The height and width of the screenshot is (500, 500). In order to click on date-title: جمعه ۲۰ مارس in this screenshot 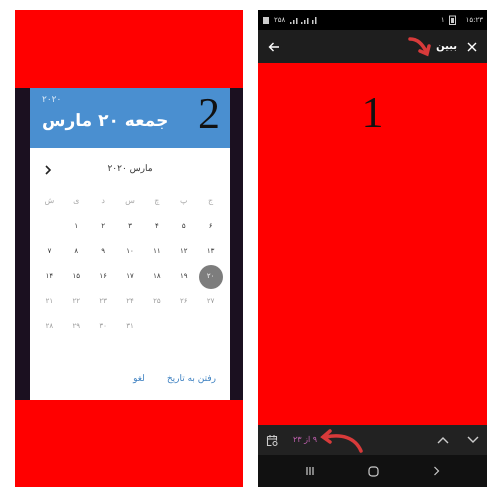, I will do `click(105, 121)`.